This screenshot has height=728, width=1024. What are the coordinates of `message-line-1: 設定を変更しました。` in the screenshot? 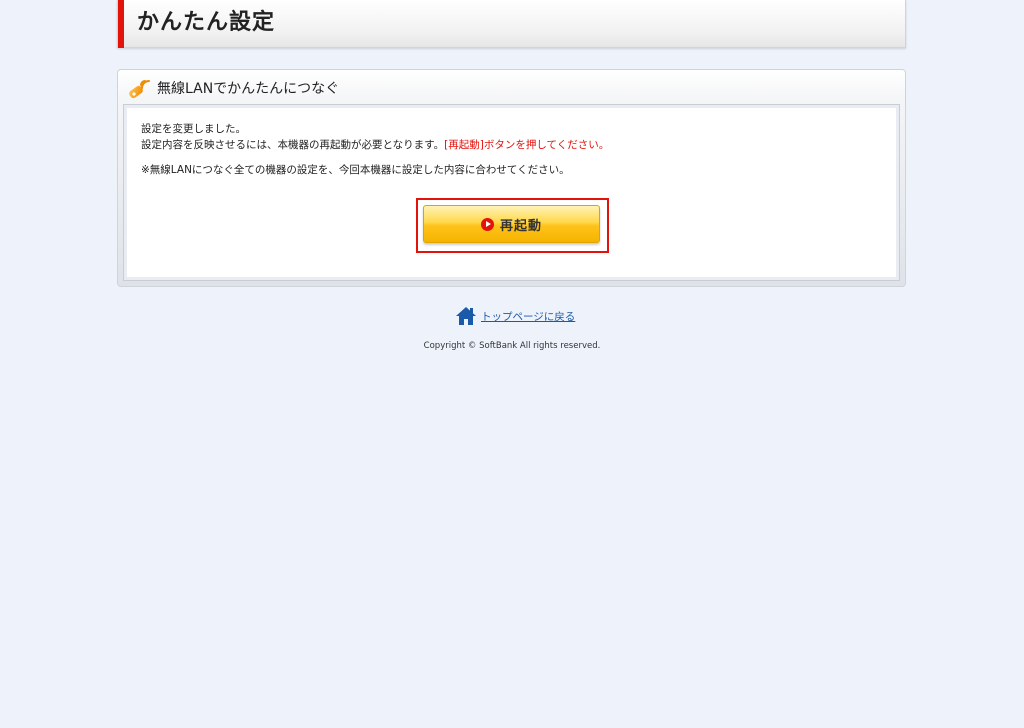 It's located at (193, 129).